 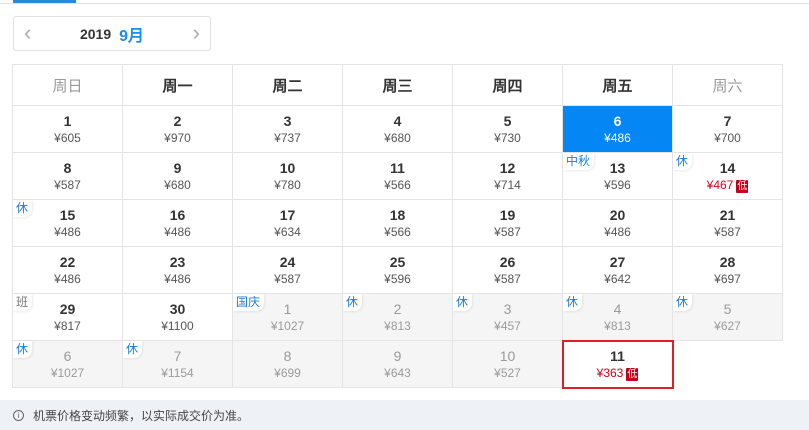 What do you see at coordinates (397, 372) in the screenshot?
I see `day-price: ¥643` at bounding box center [397, 372].